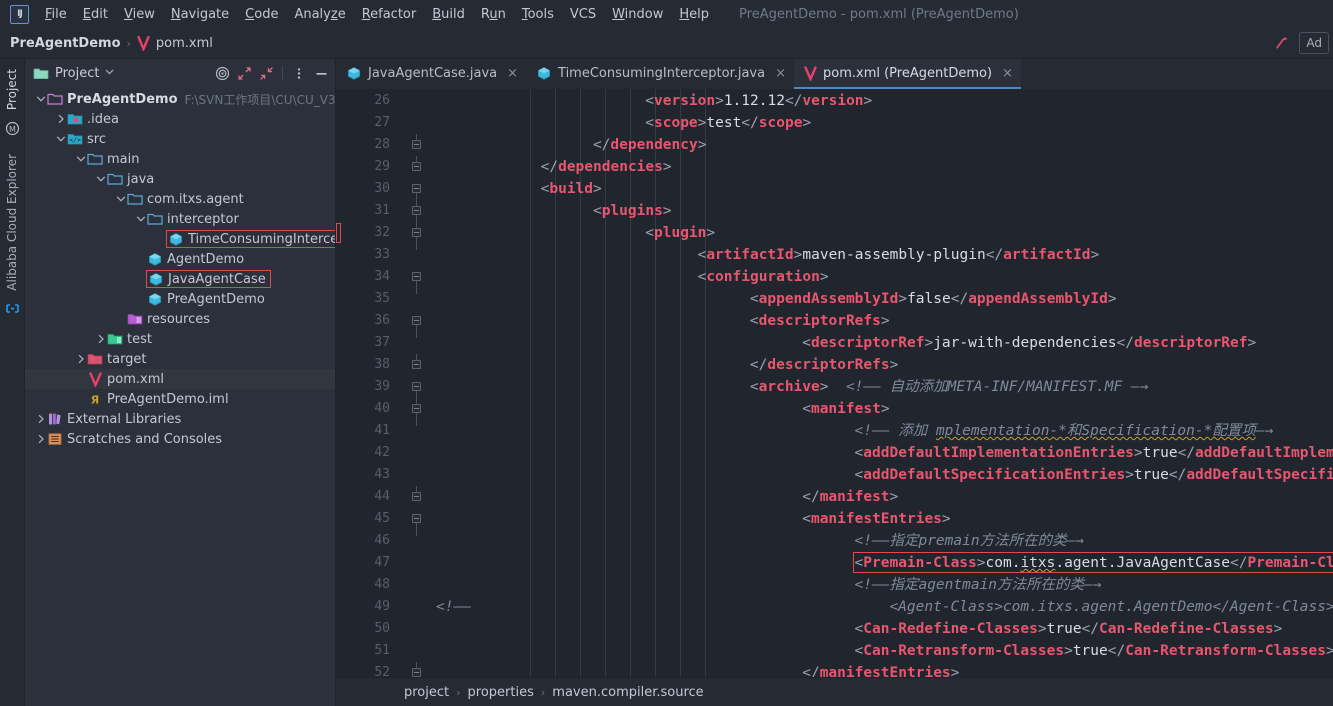 The width and height of the screenshot is (1333, 706). What do you see at coordinates (12, 128) in the screenshot?
I see `maven-m-icon: M` at bounding box center [12, 128].